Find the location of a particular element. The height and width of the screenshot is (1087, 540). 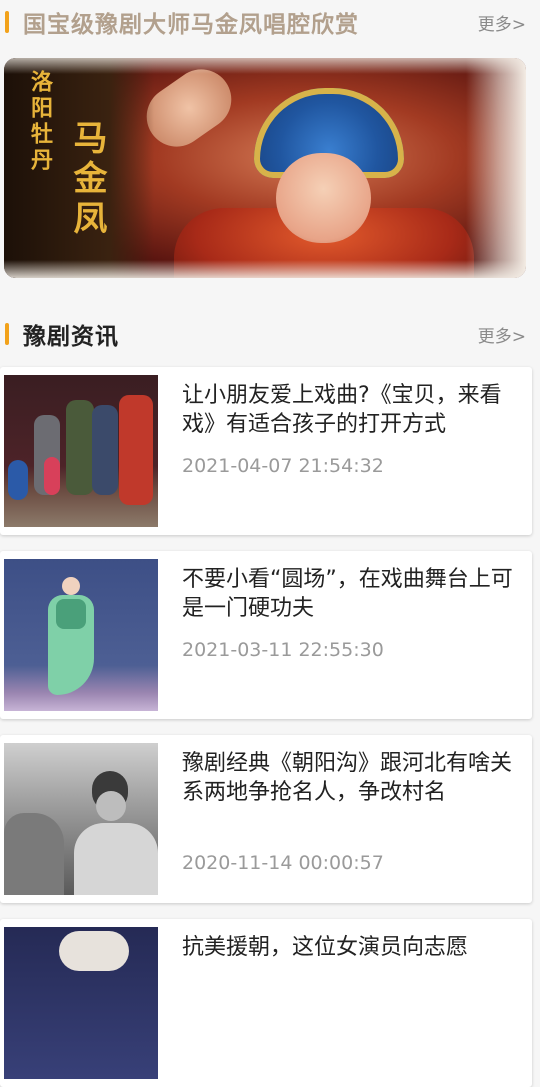

section-header-master: 国宝级豫剧大师马金凤唱腔欣赏 更多> is located at coordinates (270, 22).